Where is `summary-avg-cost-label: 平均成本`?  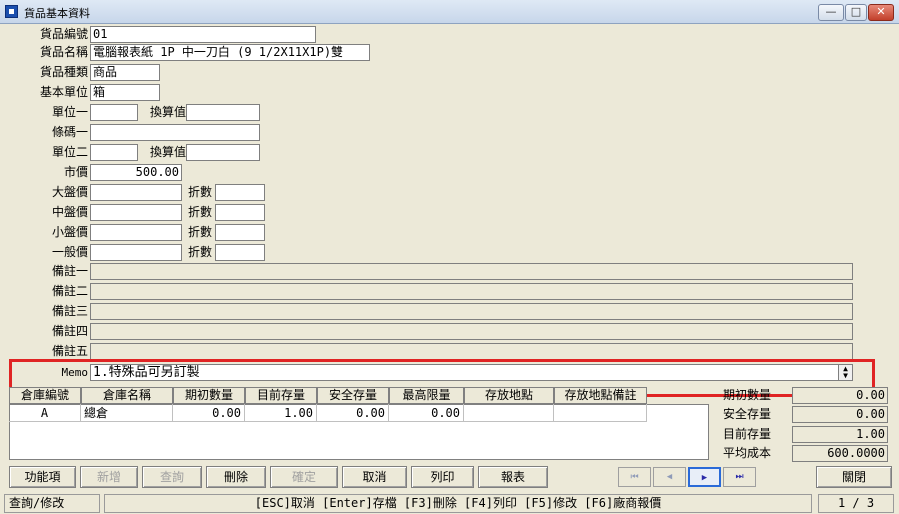
summary-avg-cost-label: 平均成本 is located at coordinates (747, 453).